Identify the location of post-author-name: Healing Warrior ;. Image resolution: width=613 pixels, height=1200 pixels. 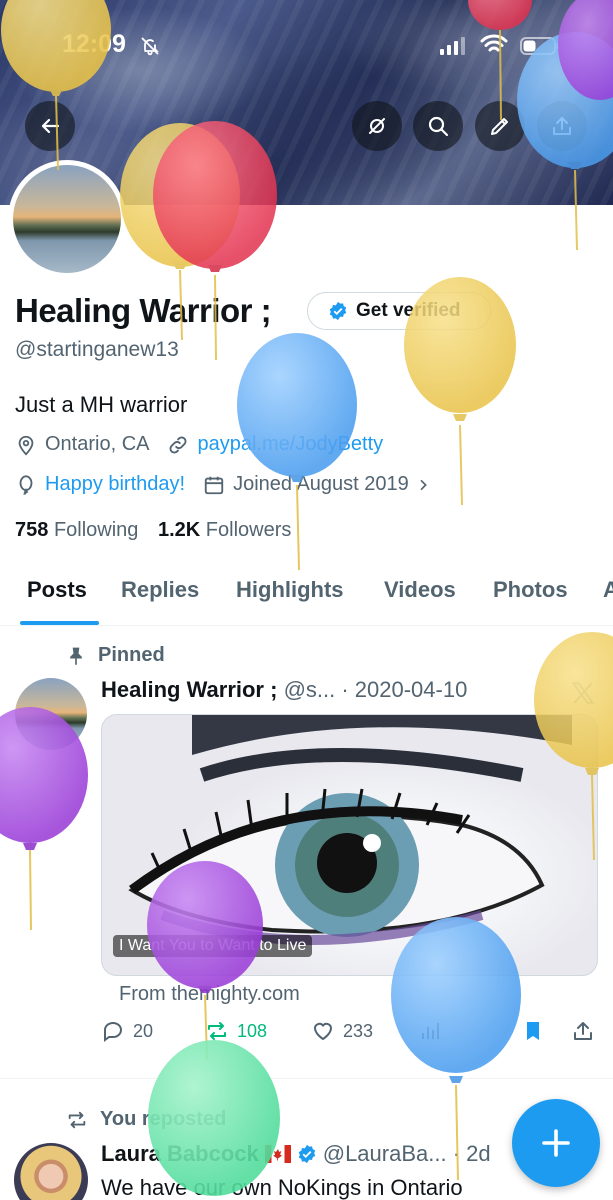
(189, 689).